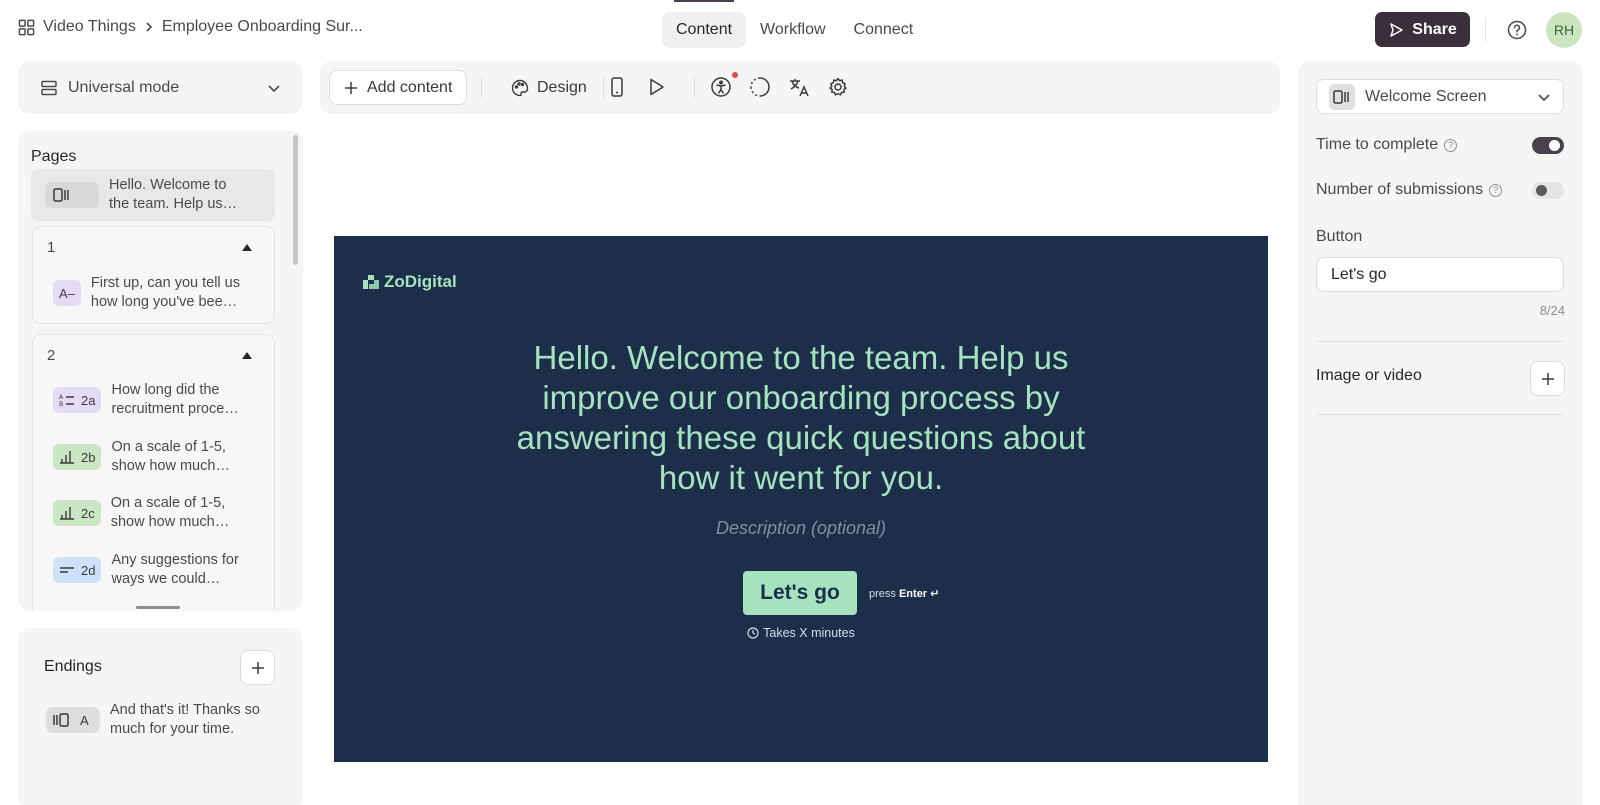 The width and height of the screenshot is (1600, 805). What do you see at coordinates (84, 720) in the screenshot?
I see `badge-label: A` at bounding box center [84, 720].